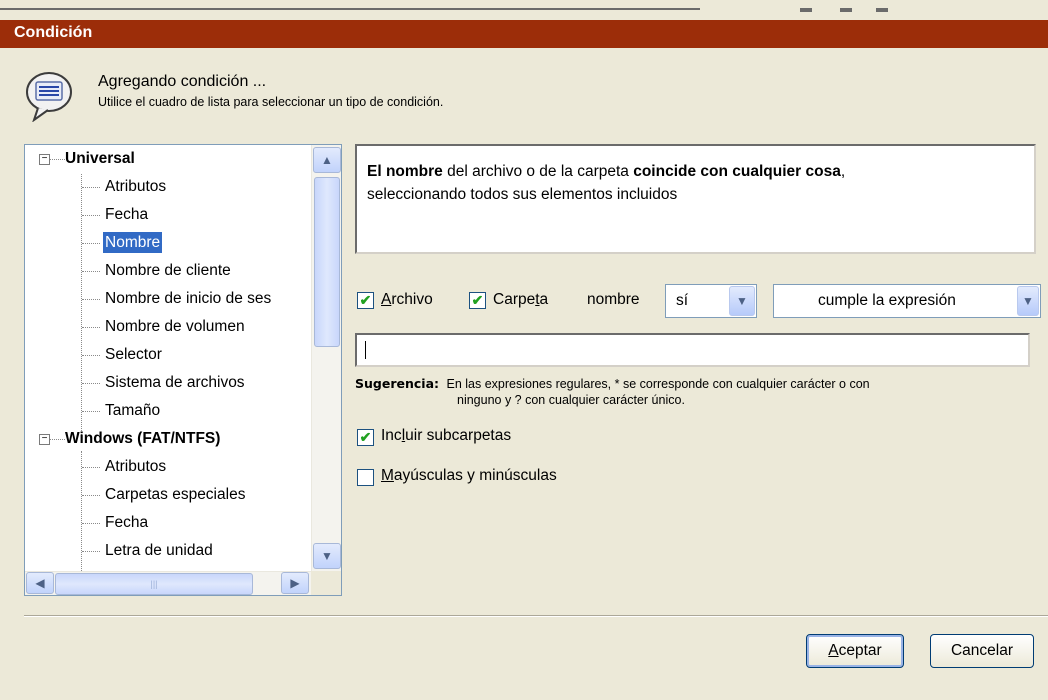  I want to click on hint-label: Sugerencia:, so click(397, 383).